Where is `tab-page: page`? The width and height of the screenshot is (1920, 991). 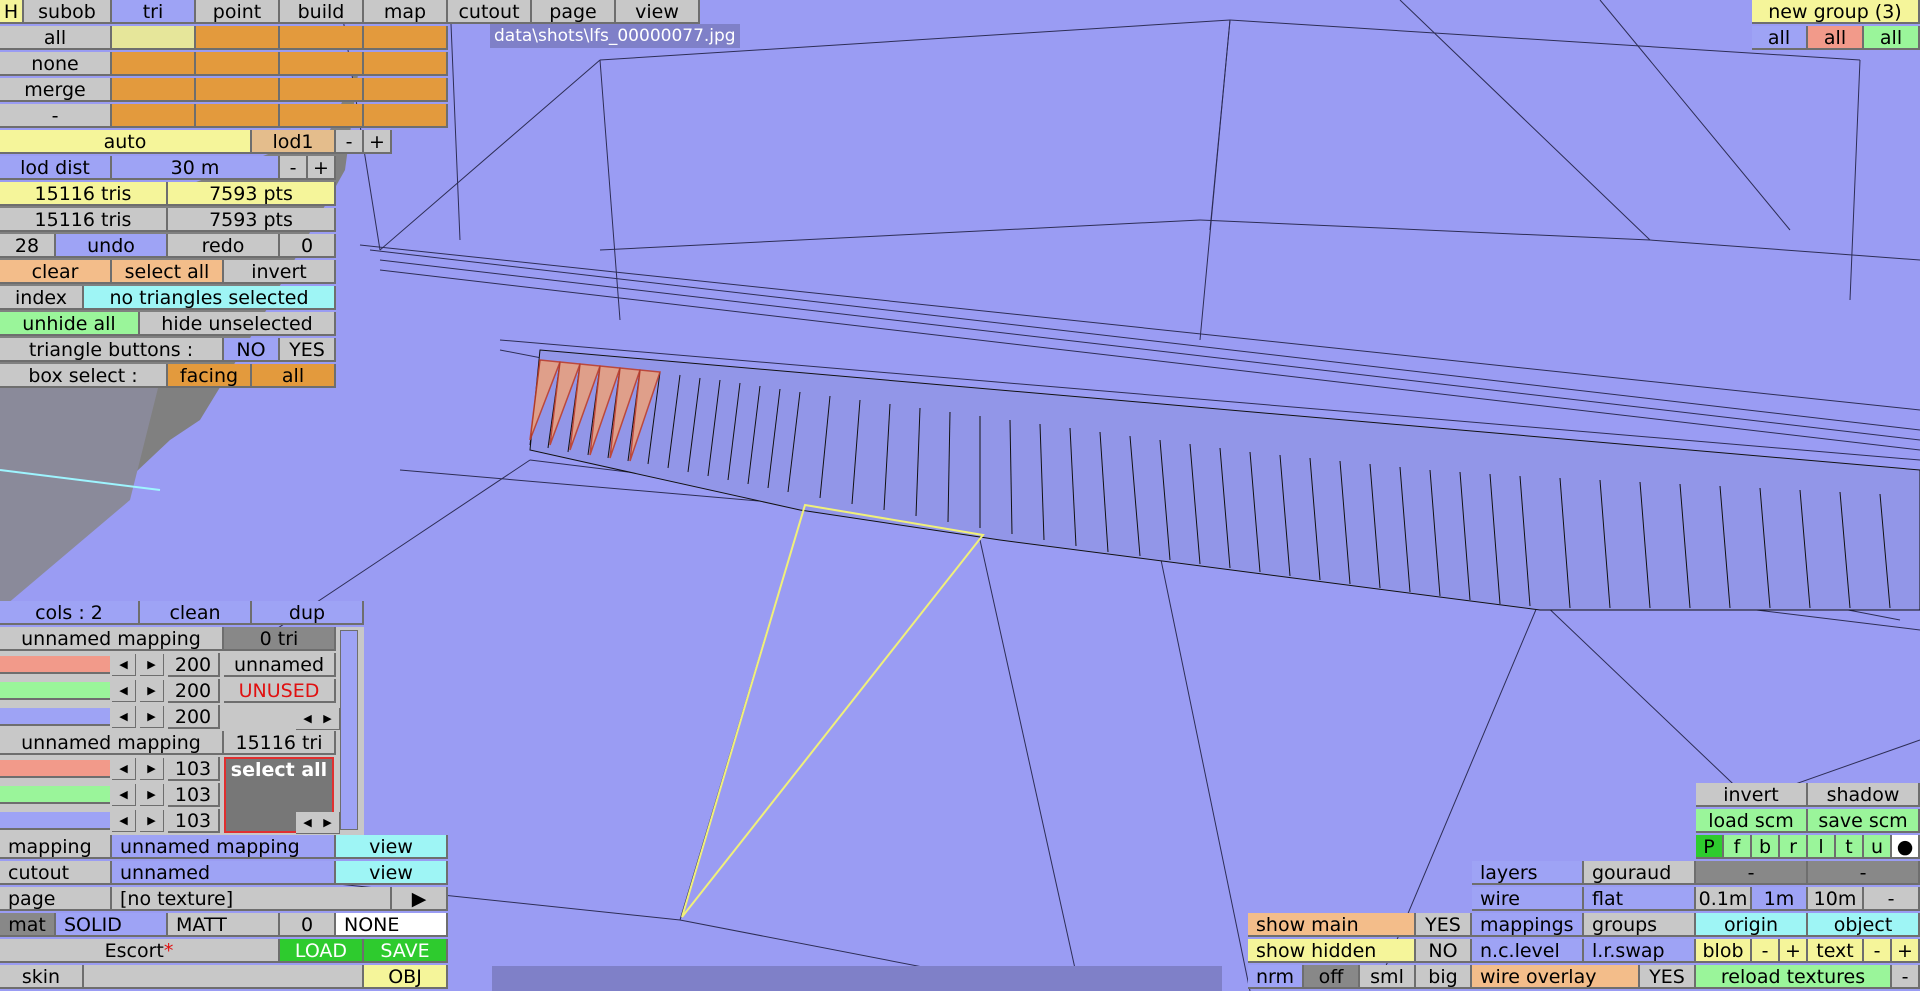
tab-page: page is located at coordinates (574, 12).